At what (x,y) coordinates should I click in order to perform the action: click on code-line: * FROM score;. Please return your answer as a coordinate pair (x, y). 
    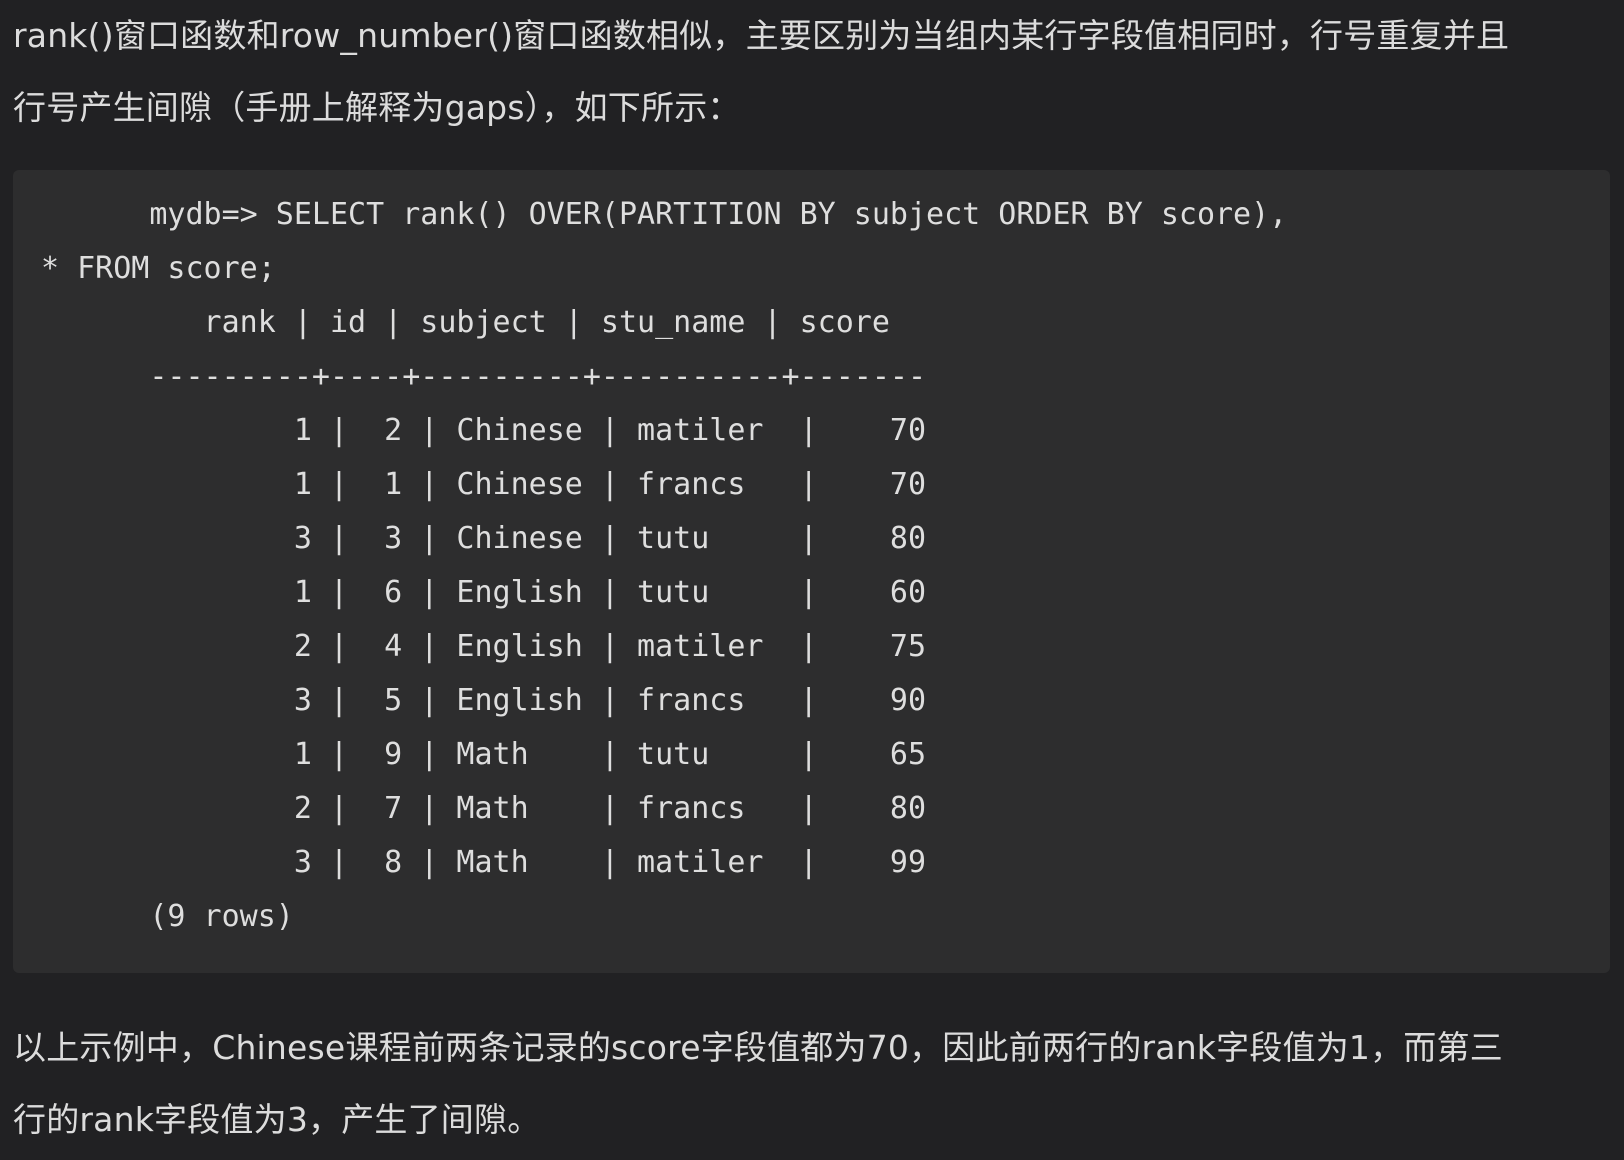
    Looking at the image, I should click on (158, 268).